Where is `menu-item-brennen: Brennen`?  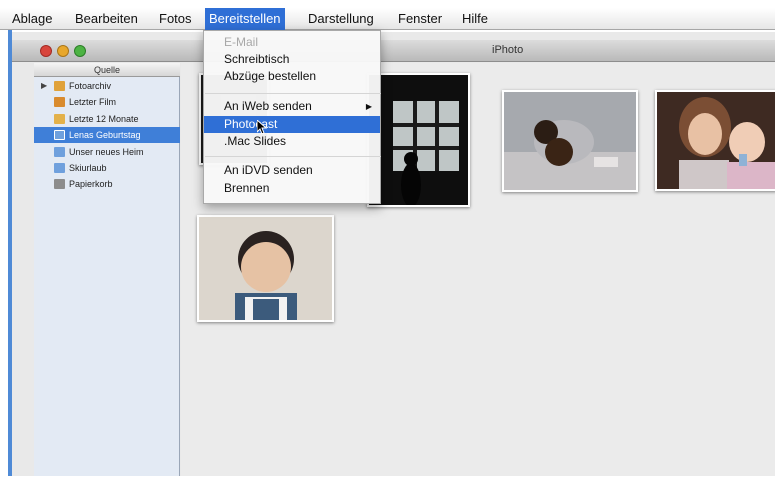 menu-item-brennen: Brennen is located at coordinates (292, 188).